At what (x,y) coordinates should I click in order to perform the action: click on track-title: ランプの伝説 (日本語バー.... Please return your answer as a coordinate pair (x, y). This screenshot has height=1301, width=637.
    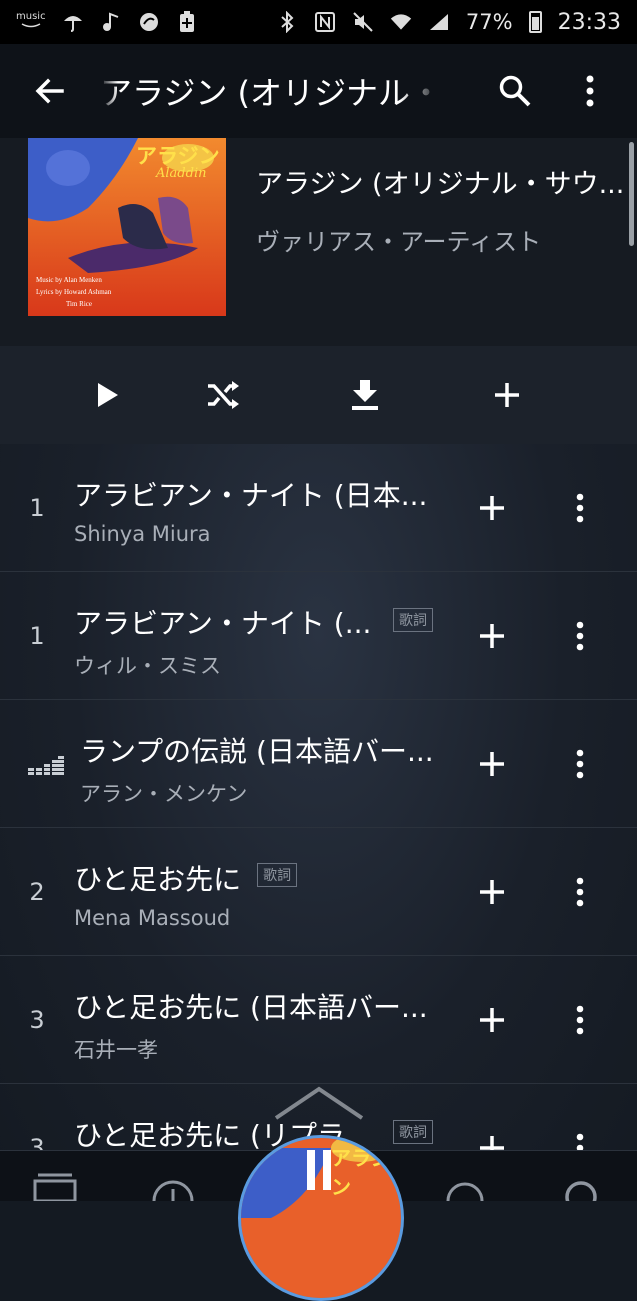
    Looking at the image, I should click on (257, 751).